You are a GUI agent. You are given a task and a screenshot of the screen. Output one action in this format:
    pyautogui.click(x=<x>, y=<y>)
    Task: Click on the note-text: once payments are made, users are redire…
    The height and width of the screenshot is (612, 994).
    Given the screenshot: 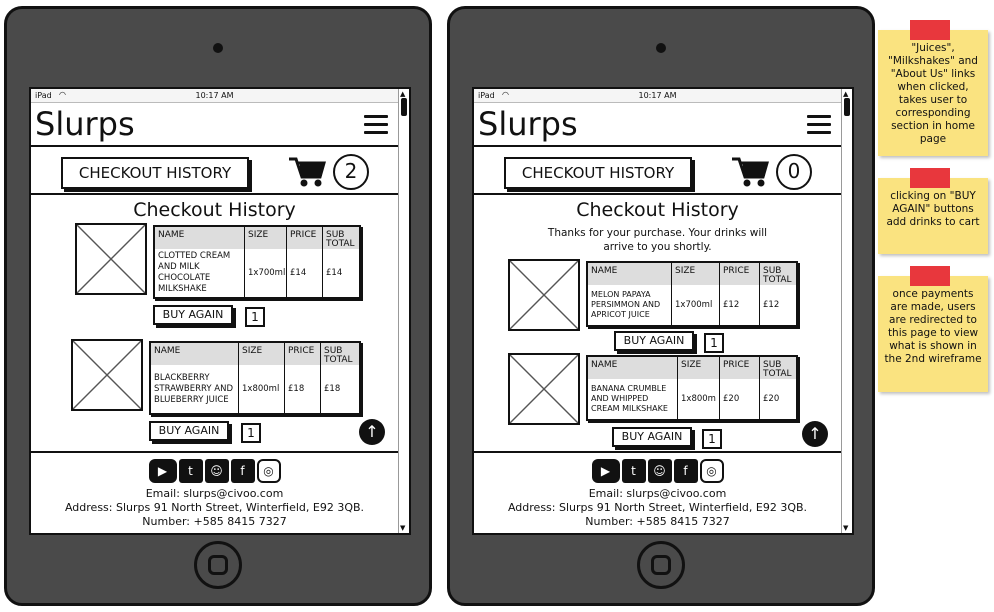 What is the action you would take?
    pyautogui.click(x=933, y=326)
    